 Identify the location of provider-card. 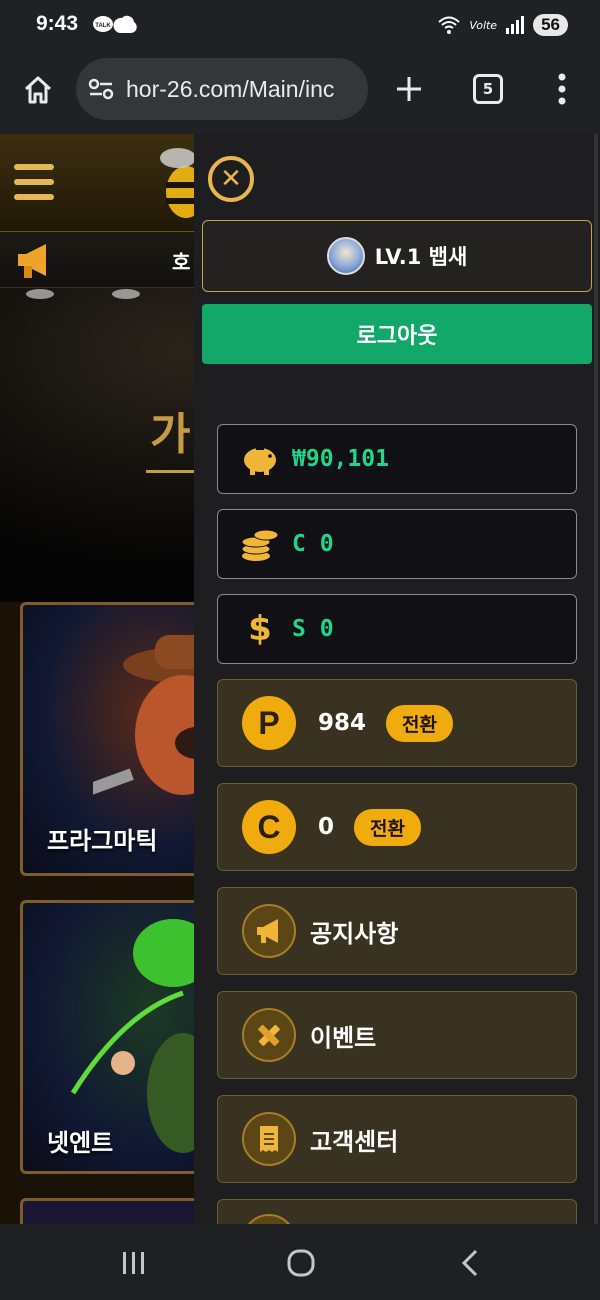
(115, 1211).